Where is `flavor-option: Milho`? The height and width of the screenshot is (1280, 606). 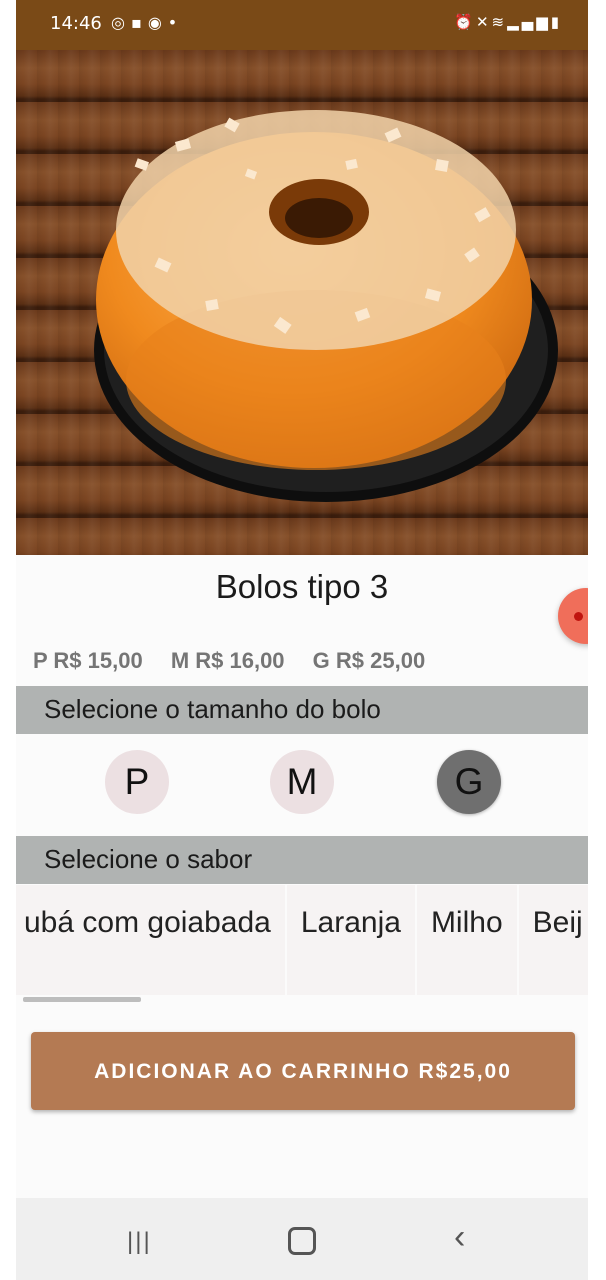 flavor-option: Milho is located at coordinates (466, 940).